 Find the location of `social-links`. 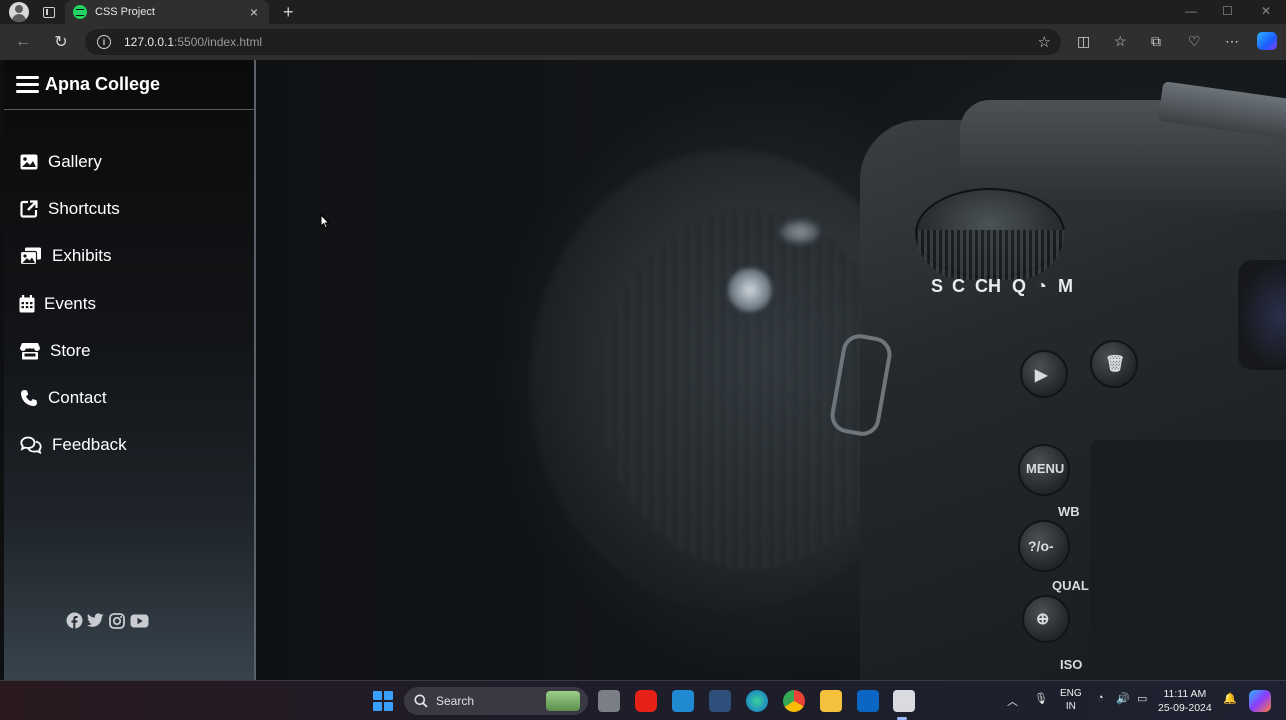

social-links is located at coordinates (107, 620).